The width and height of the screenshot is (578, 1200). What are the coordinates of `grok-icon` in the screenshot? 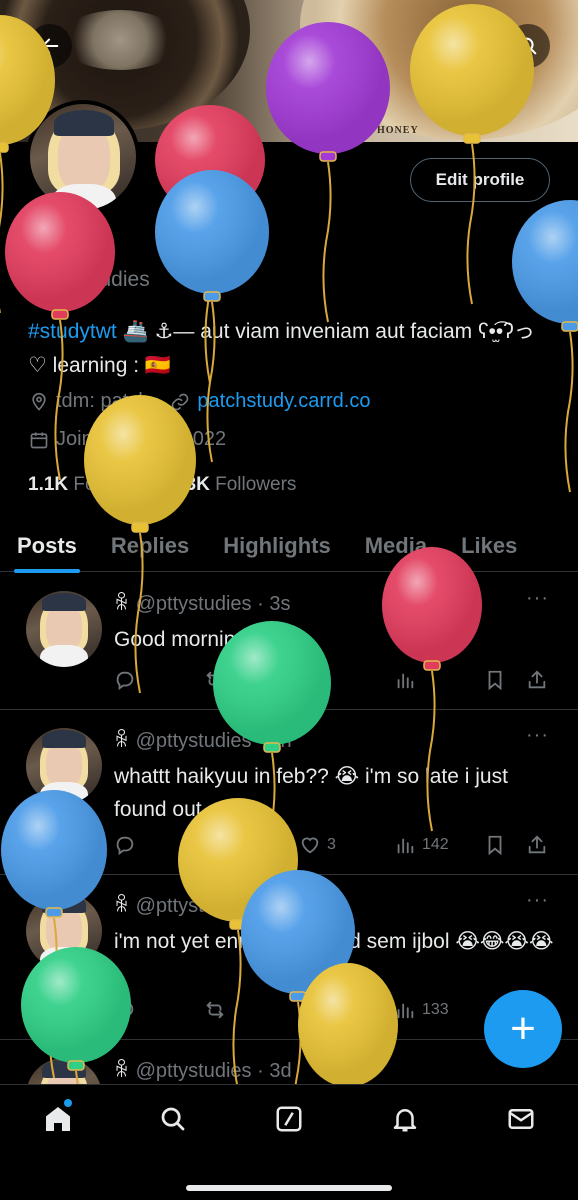 It's located at (289, 1119).